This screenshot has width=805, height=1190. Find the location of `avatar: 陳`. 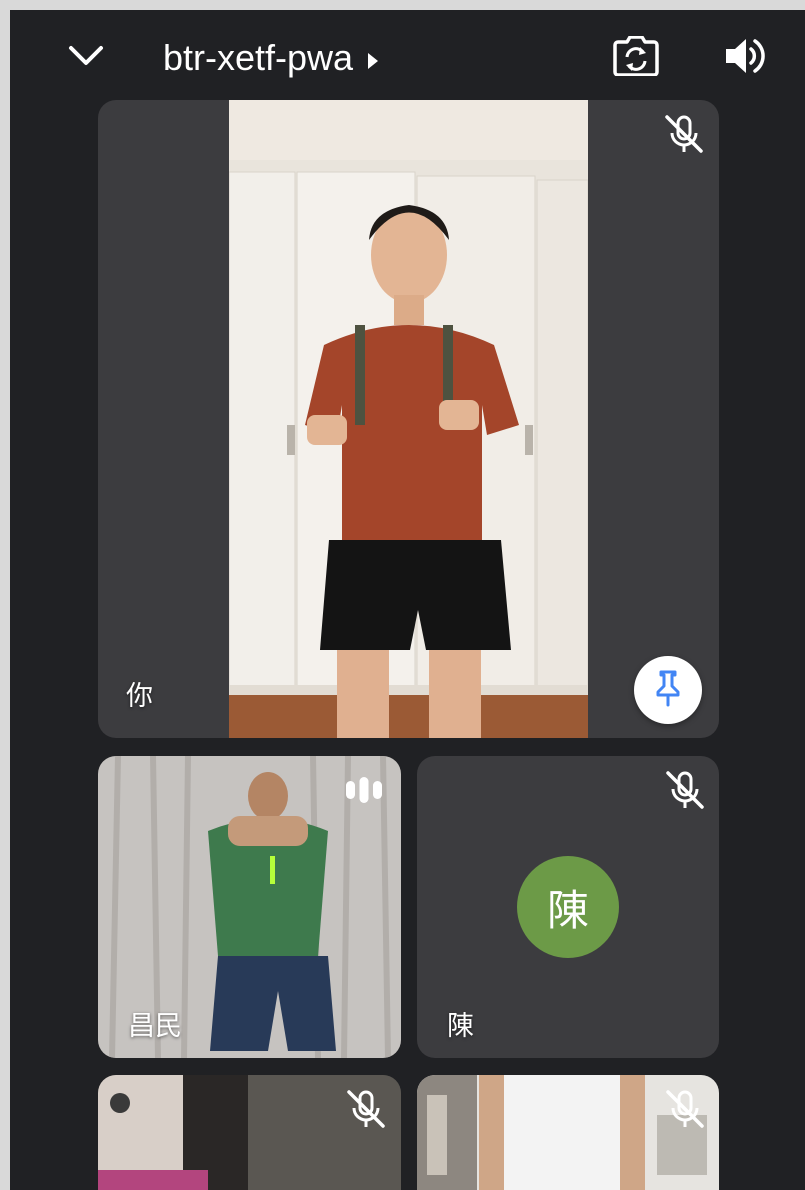

avatar: 陳 is located at coordinates (568, 907).